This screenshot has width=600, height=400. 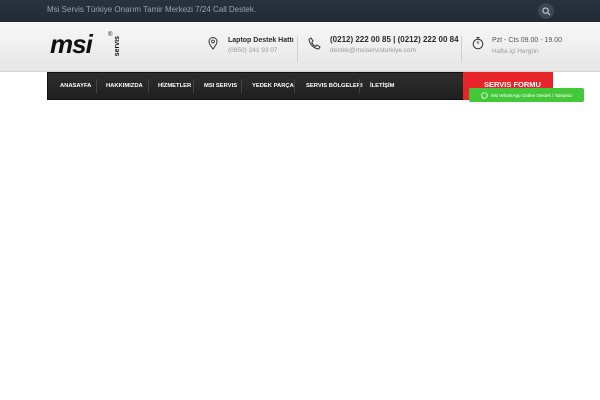 What do you see at coordinates (124, 86) in the screenshot?
I see `nav-item-about: HAKKIMIZDA` at bounding box center [124, 86].